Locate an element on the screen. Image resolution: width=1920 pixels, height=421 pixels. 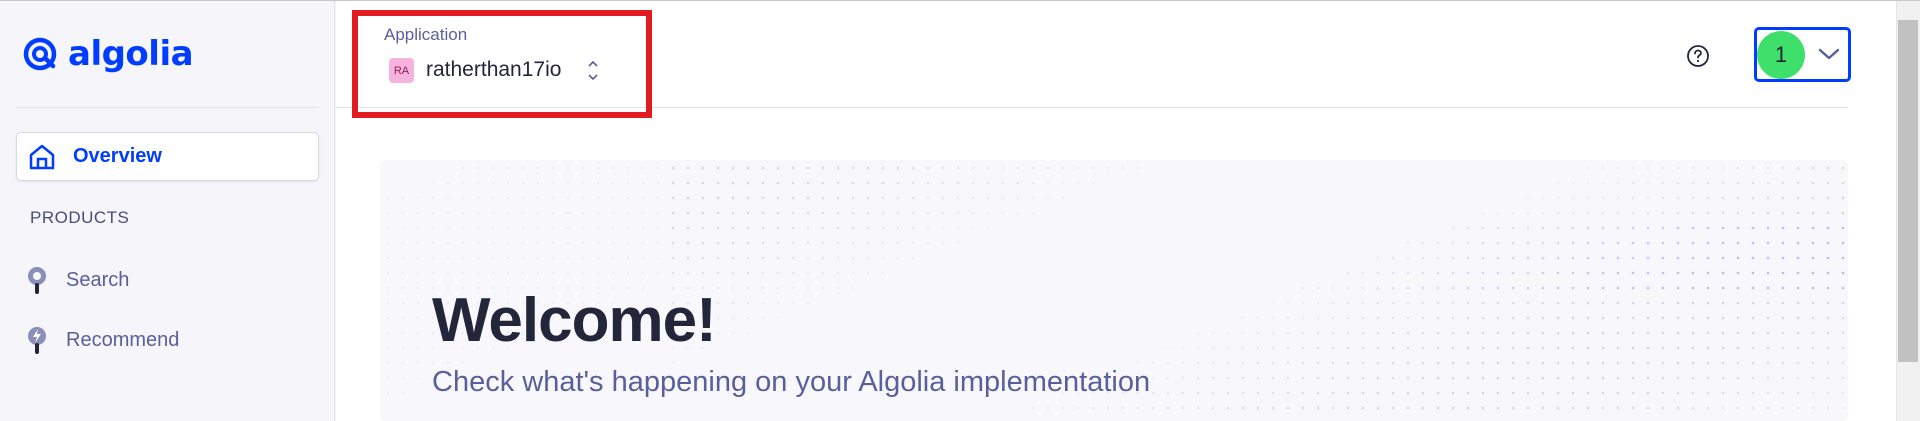
home-icon is located at coordinates (42, 156).